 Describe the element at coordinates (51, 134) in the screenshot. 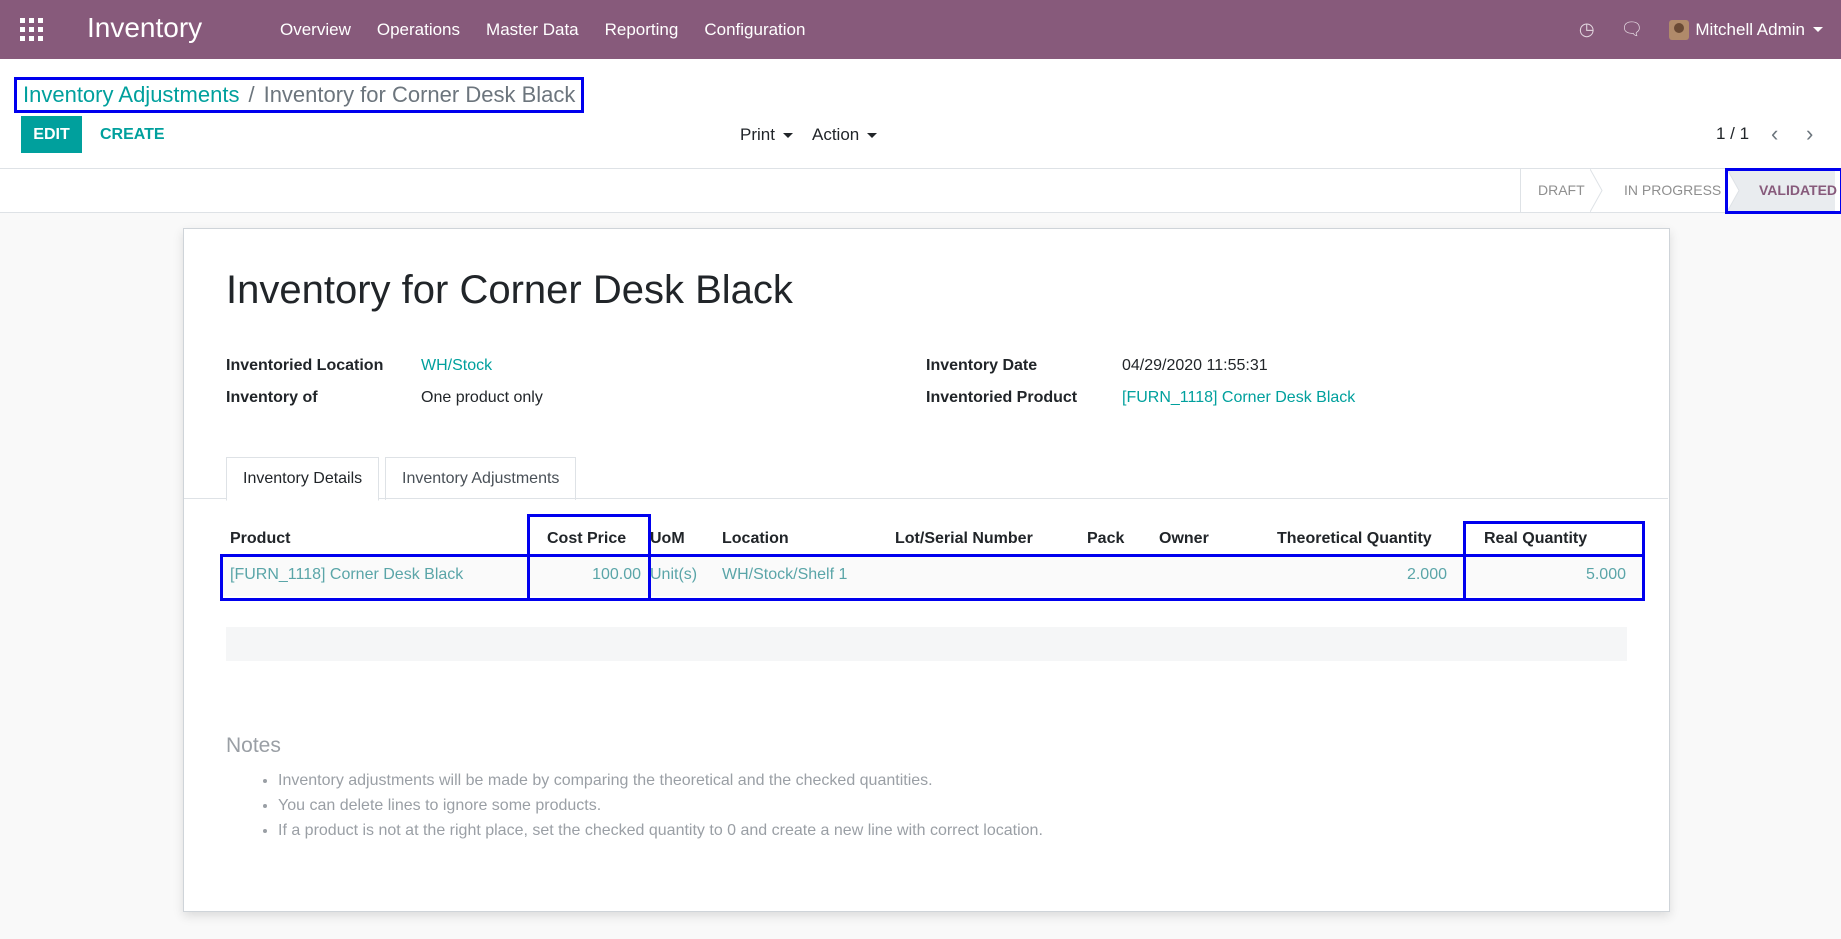

I see `edit-button: EDIT` at that location.